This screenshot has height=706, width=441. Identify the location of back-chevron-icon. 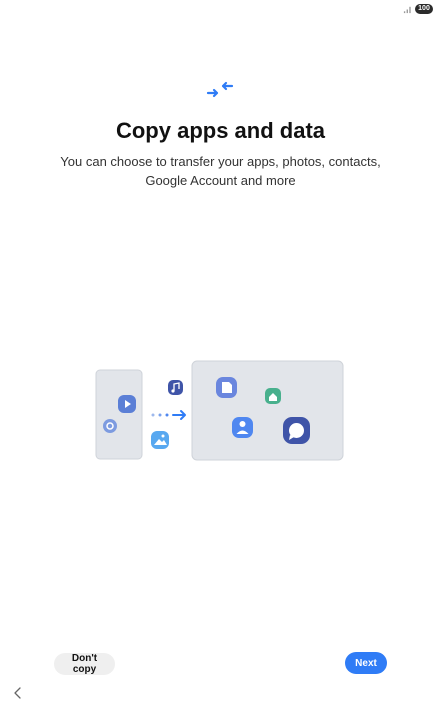
(18, 693).